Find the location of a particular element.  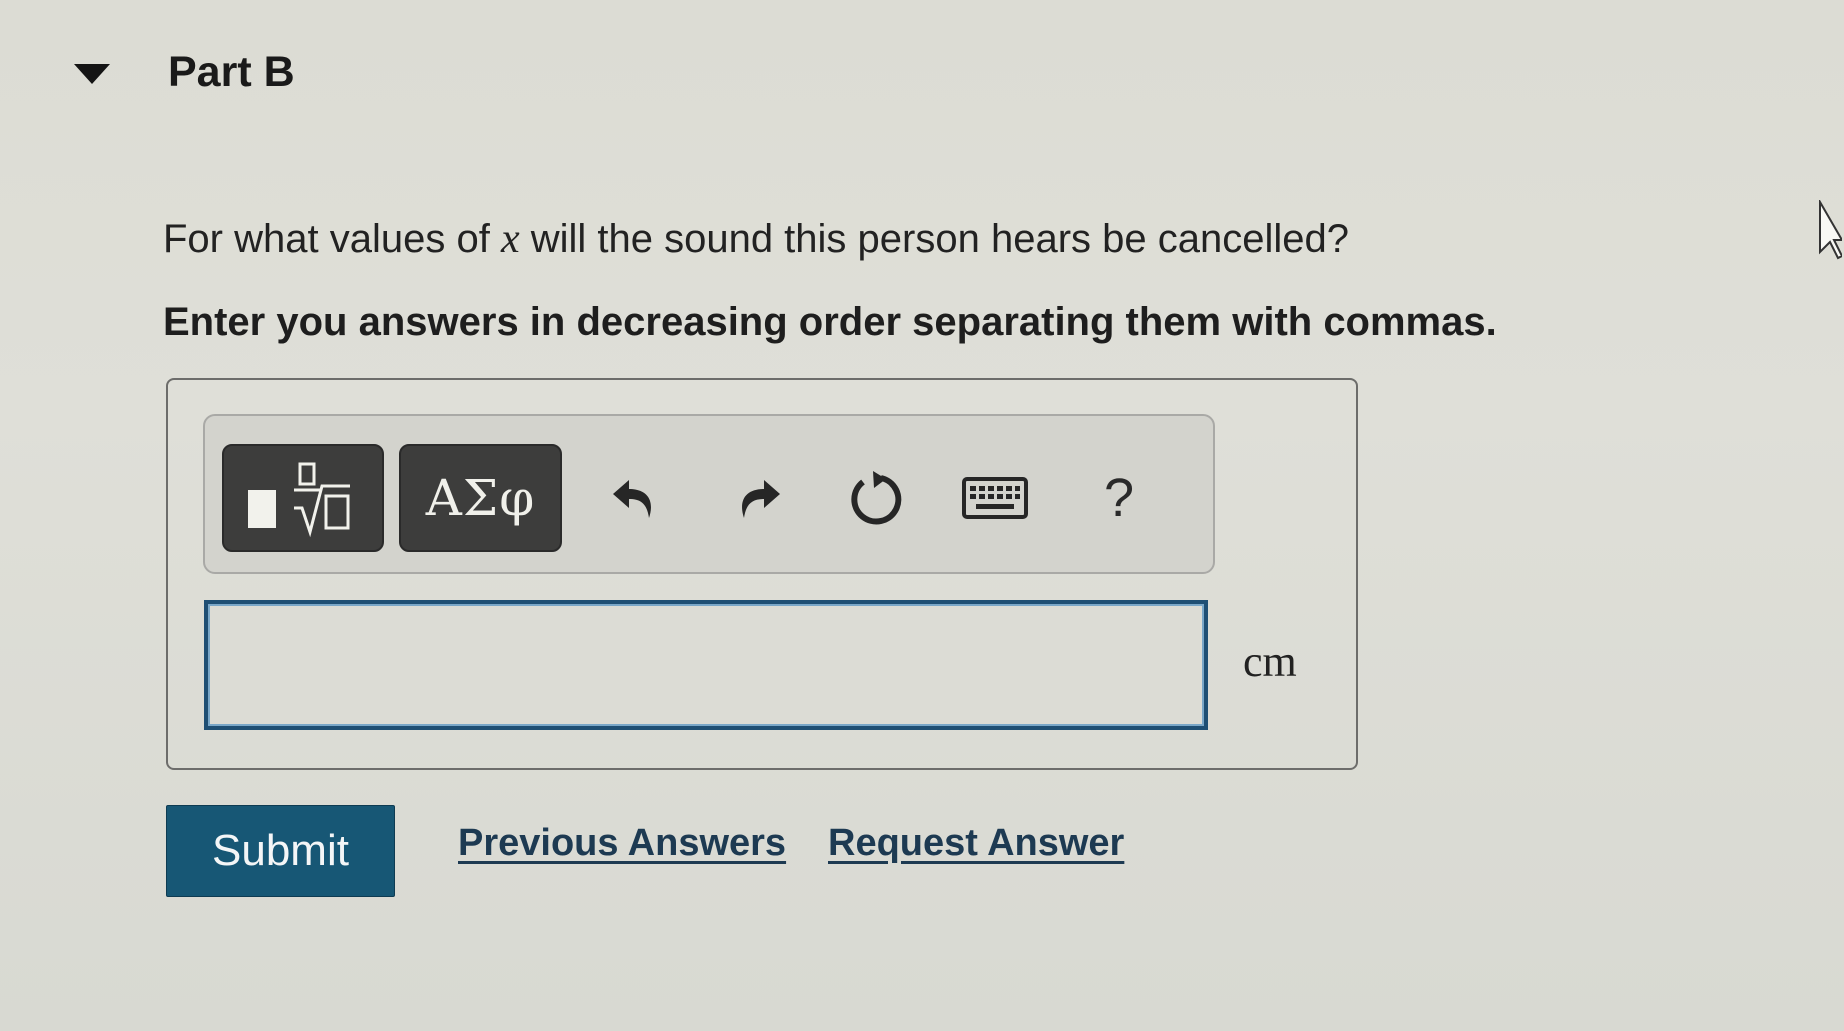

request-answer-link: Request Answer is located at coordinates (976, 843).